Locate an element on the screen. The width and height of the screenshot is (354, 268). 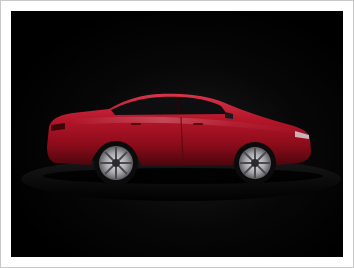
rear-wheel is located at coordinates (116, 163).